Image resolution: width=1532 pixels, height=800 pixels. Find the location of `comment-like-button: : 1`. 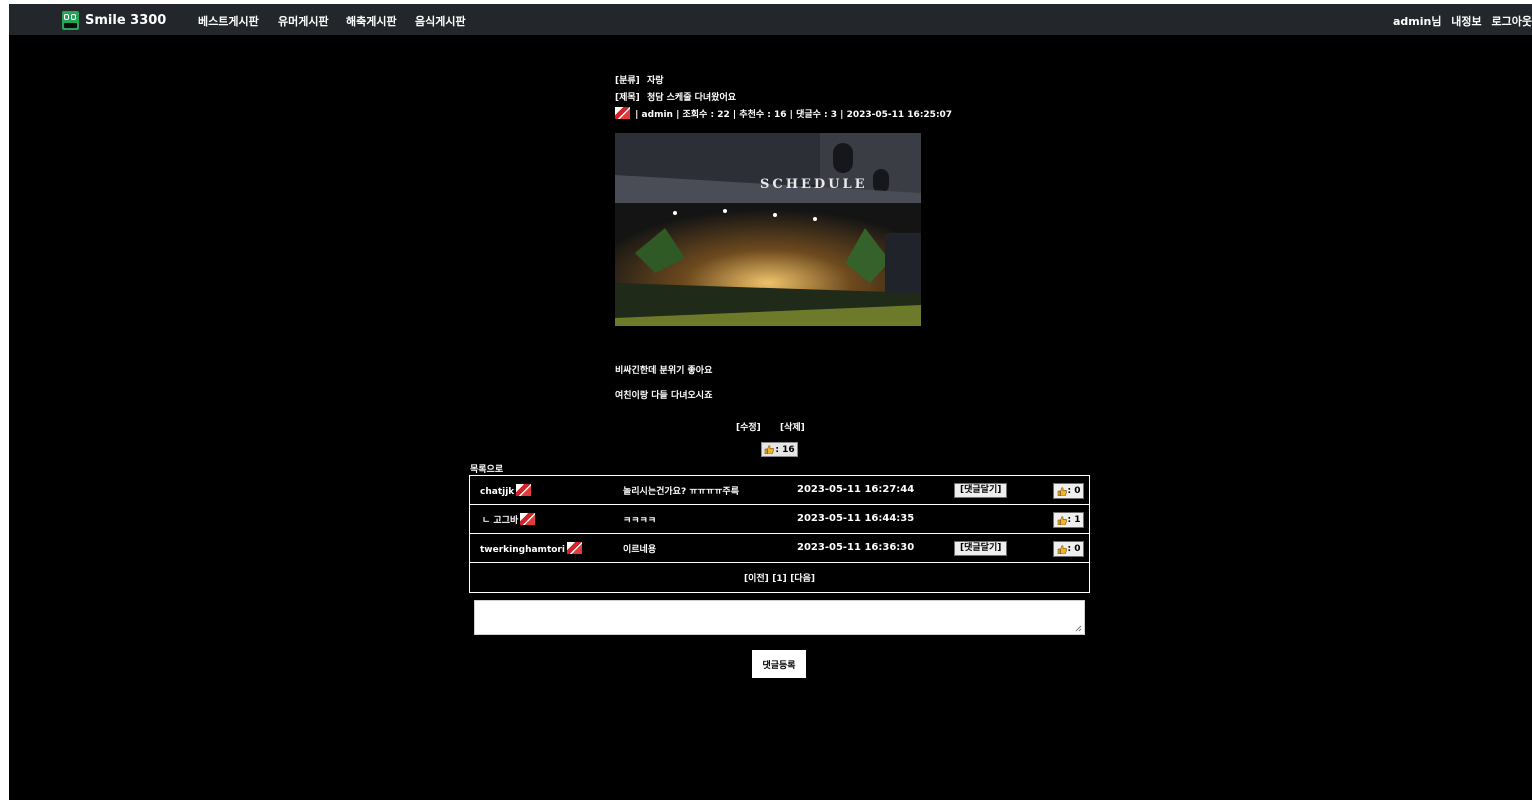

comment-like-button: : 1 is located at coordinates (1068, 520).